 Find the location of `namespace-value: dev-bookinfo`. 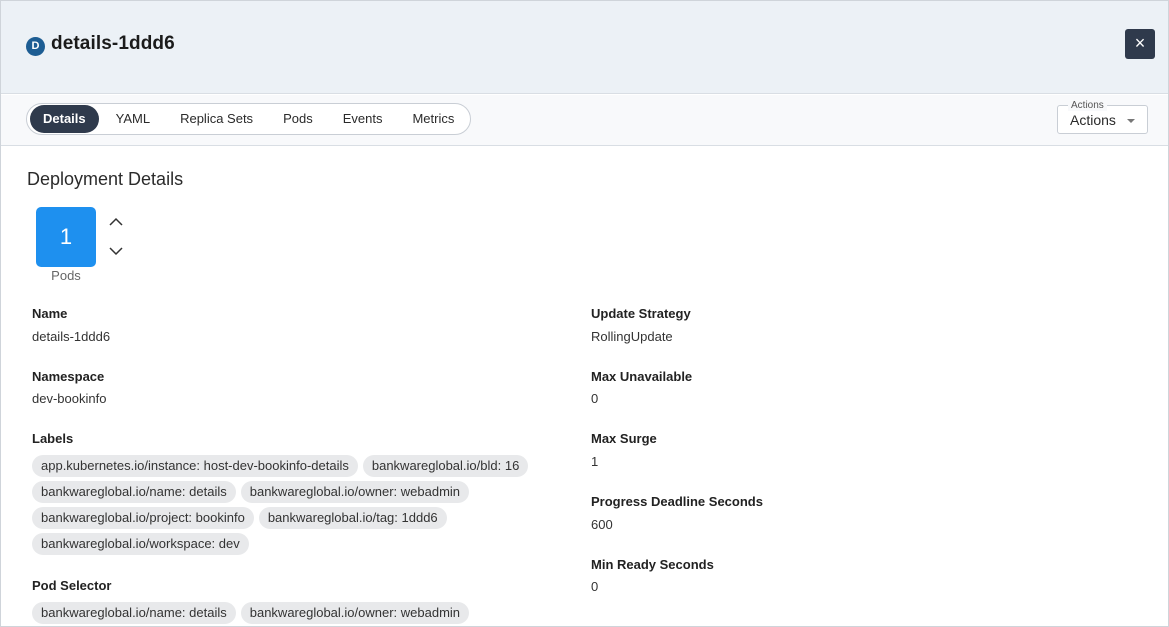

namespace-value: dev-bookinfo is located at coordinates (69, 398).